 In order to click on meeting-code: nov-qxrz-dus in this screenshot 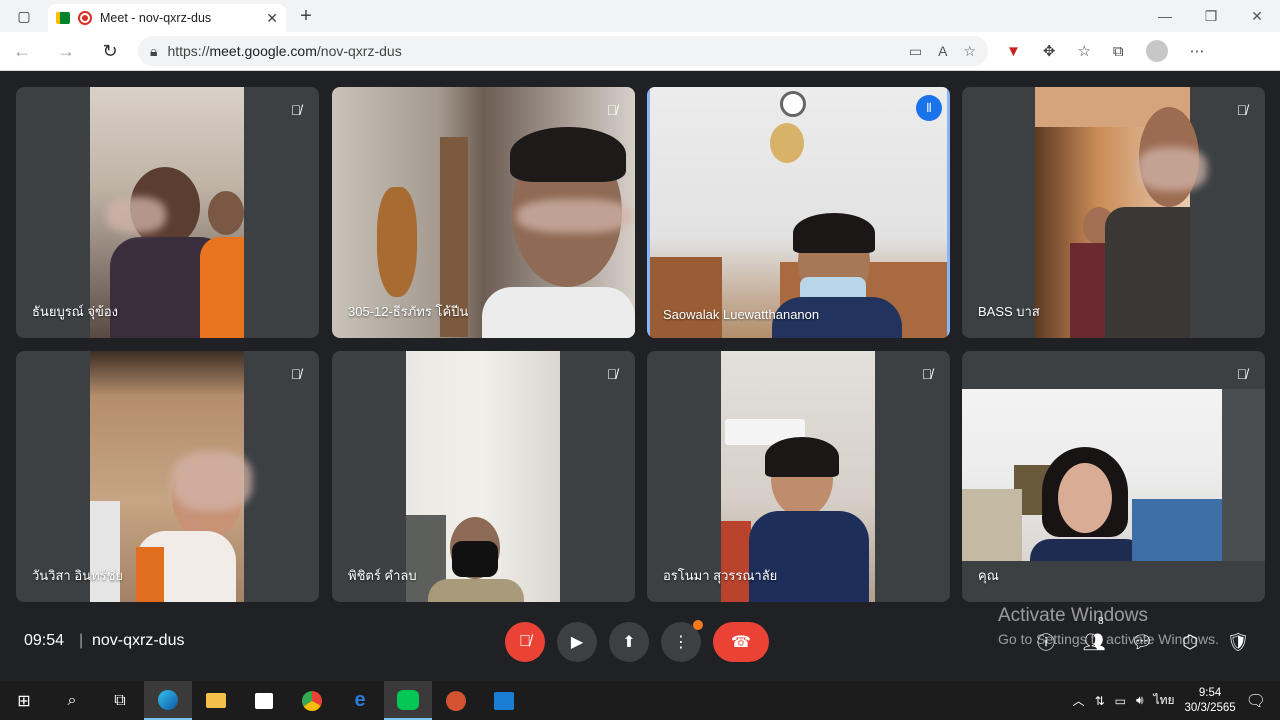, I will do `click(138, 640)`.